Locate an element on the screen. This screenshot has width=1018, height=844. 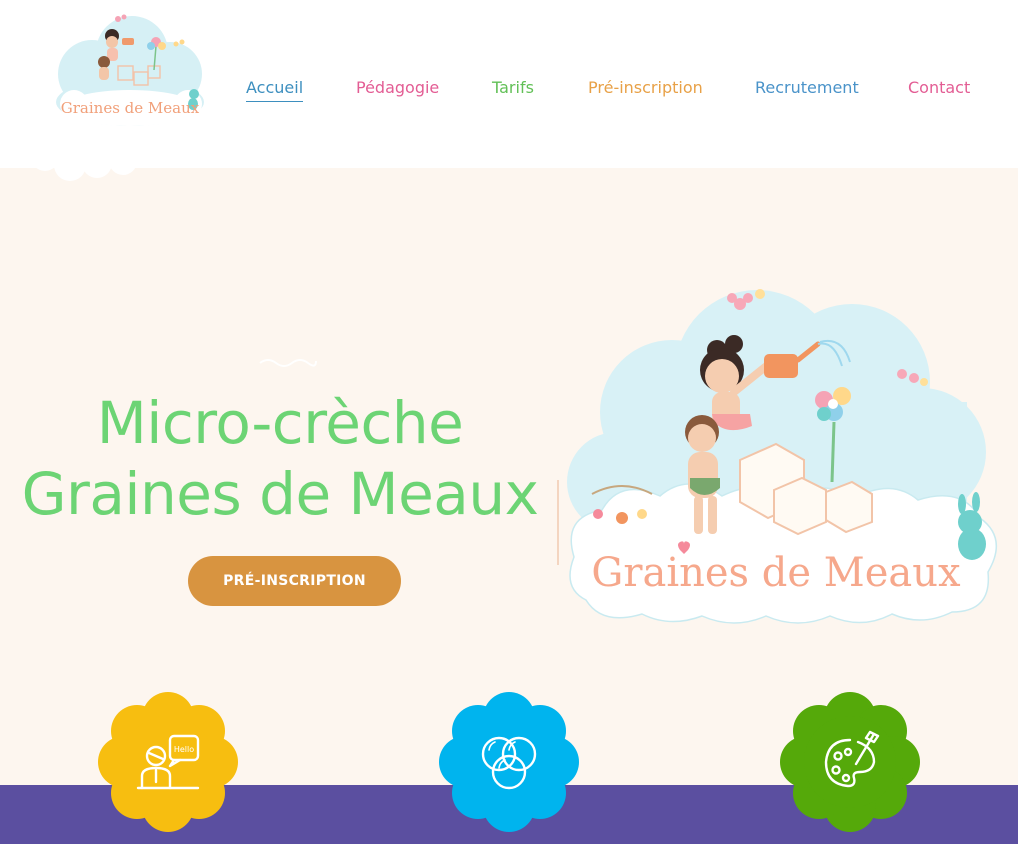
nav-item-tarifs: Tarifs is located at coordinates (513, 87).